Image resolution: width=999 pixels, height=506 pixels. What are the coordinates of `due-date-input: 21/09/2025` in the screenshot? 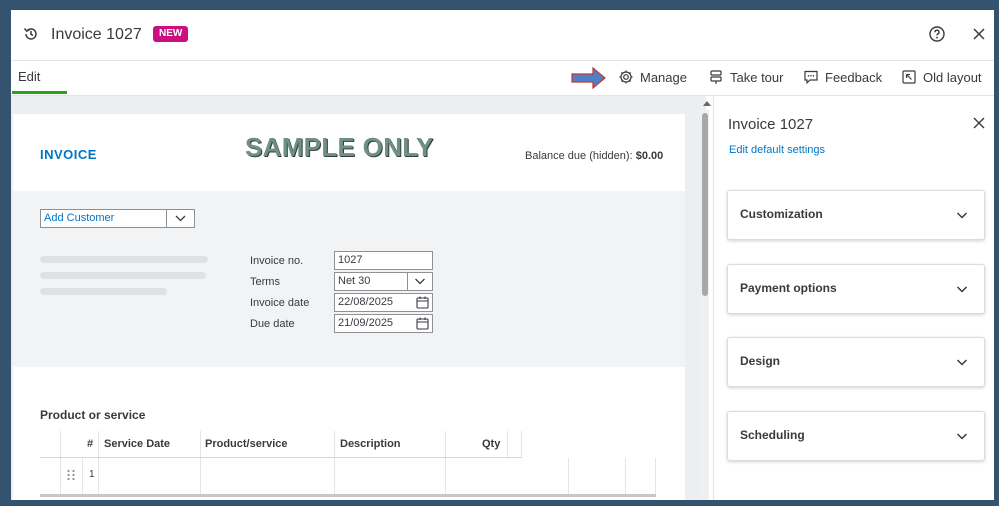 It's located at (383, 323).